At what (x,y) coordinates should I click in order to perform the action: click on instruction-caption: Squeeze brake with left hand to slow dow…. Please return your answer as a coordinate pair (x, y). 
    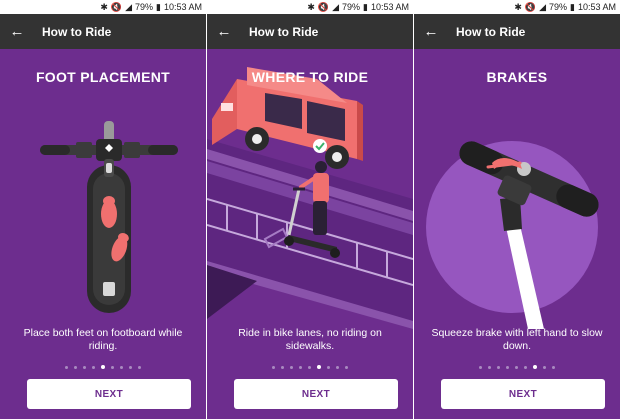
    Looking at the image, I should click on (517, 339).